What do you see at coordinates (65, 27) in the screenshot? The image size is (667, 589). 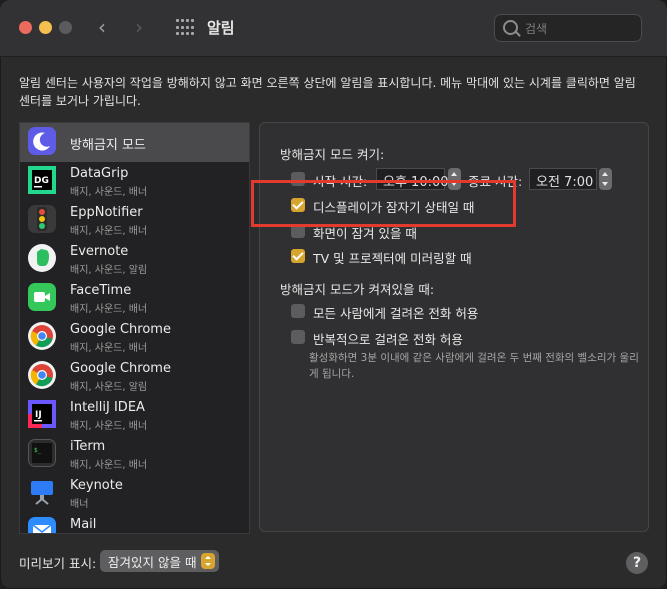 I see `zoom-button` at bounding box center [65, 27].